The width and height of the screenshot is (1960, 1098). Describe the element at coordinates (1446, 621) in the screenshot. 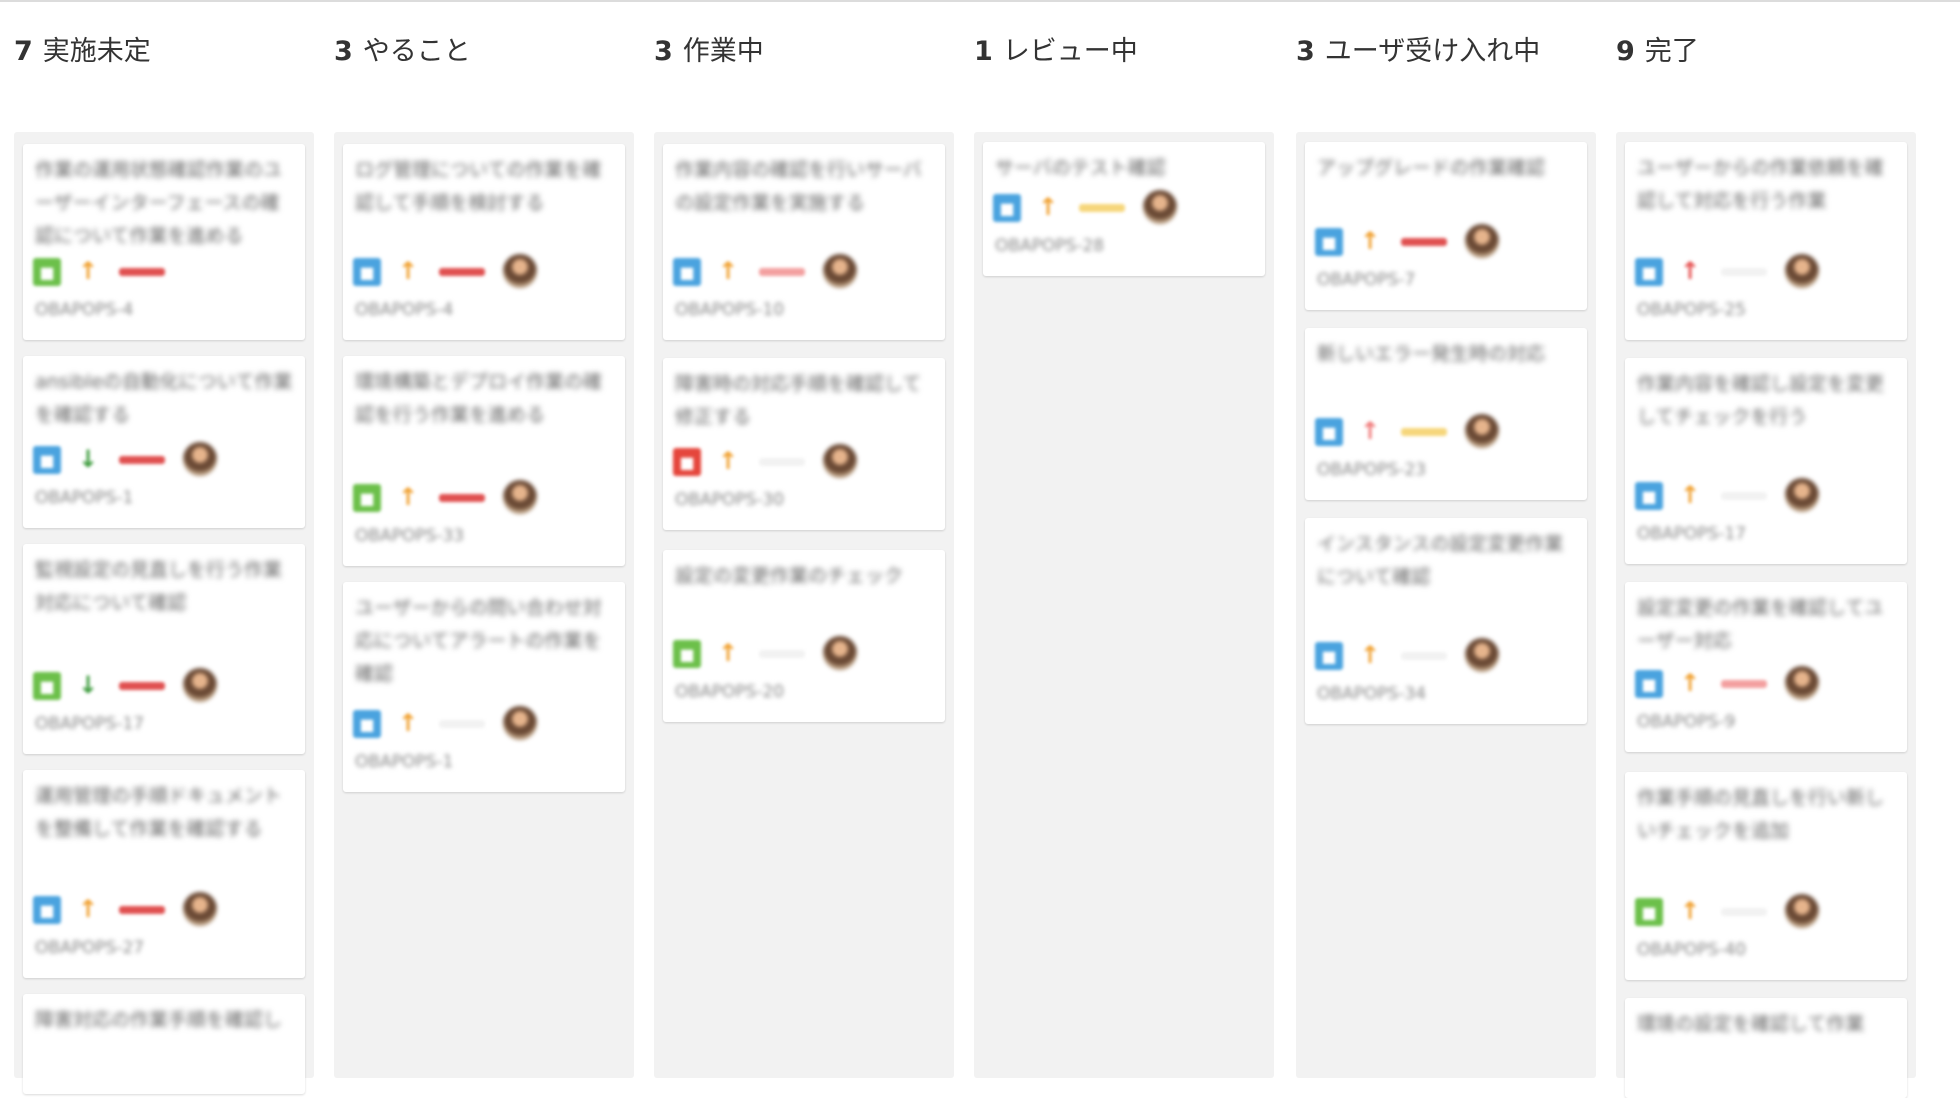

I see `issue-card: インスタンスの設定変更作業について確認 ■ ↑ OBAPOPS-34` at that location.